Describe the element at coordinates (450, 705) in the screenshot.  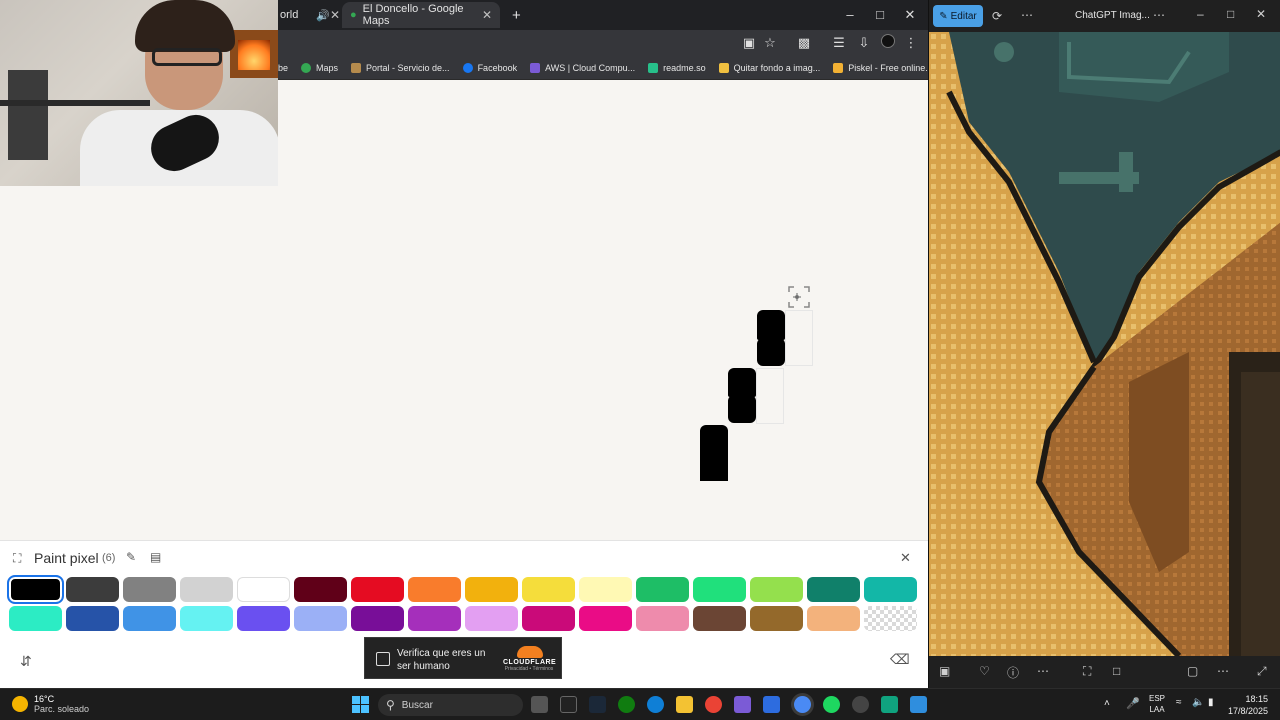
I see `taskbar-search: ⚲ Buscar` at that location.